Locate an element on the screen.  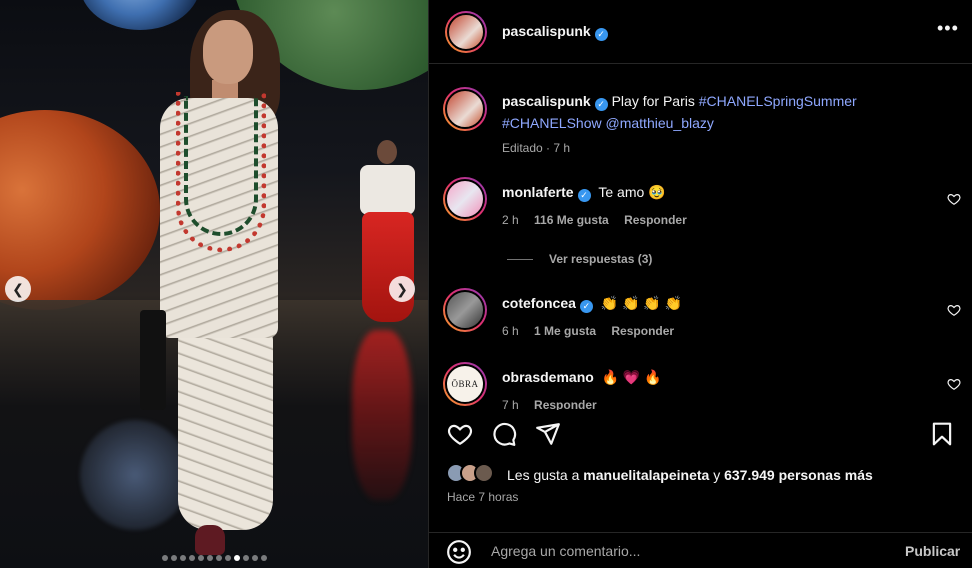
comment-time: 6 h is located at coordinates (510, 331).